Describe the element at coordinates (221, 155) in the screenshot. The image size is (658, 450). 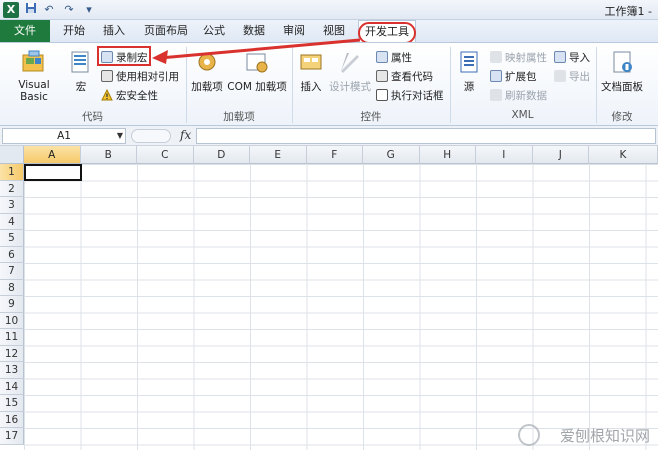
I see `column-header-d: D` at that location.